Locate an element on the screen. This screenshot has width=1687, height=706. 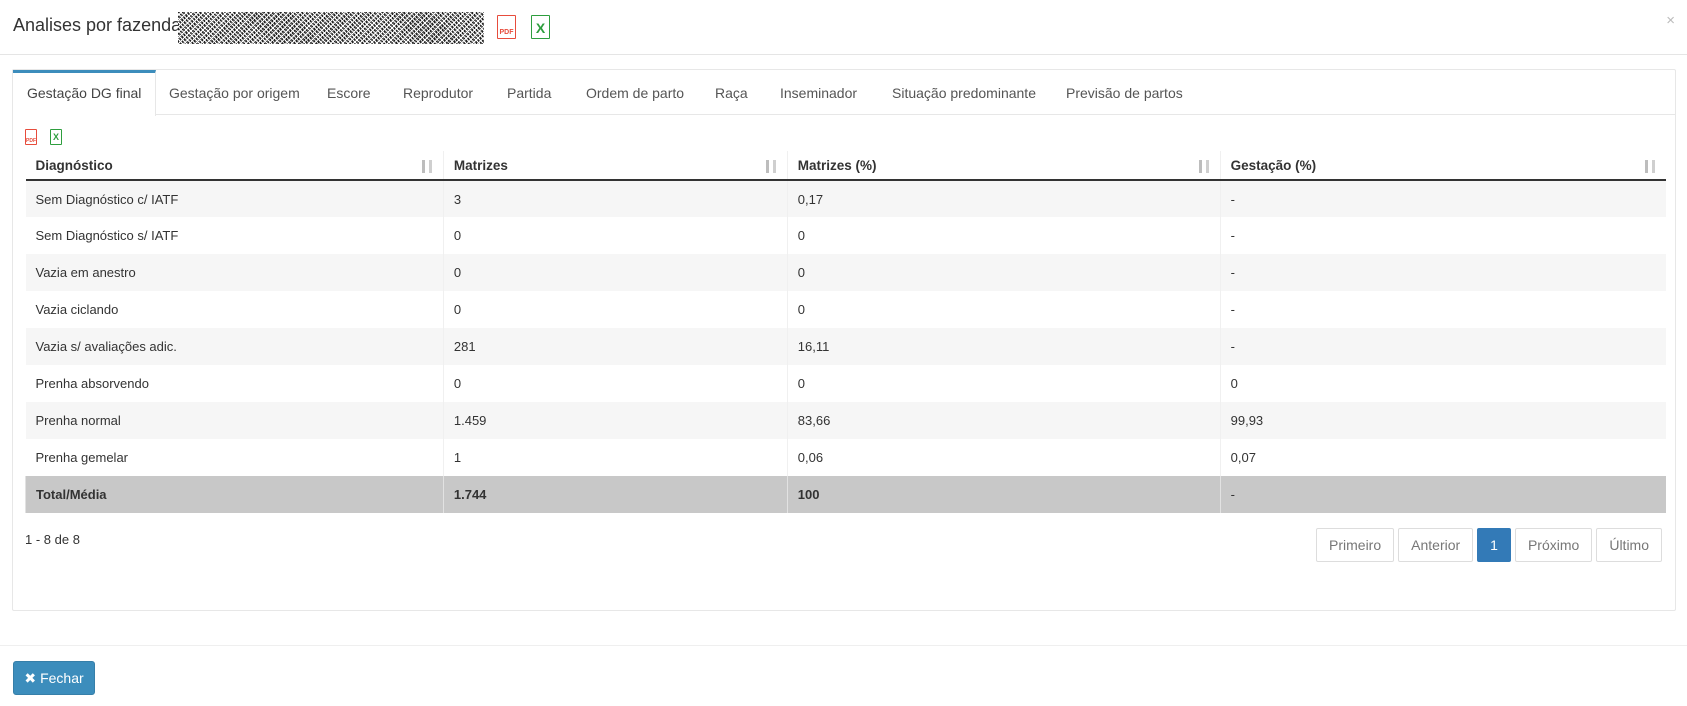
table-row: Vazia ciclando 0 0 - is located at coordinates (845, 309).